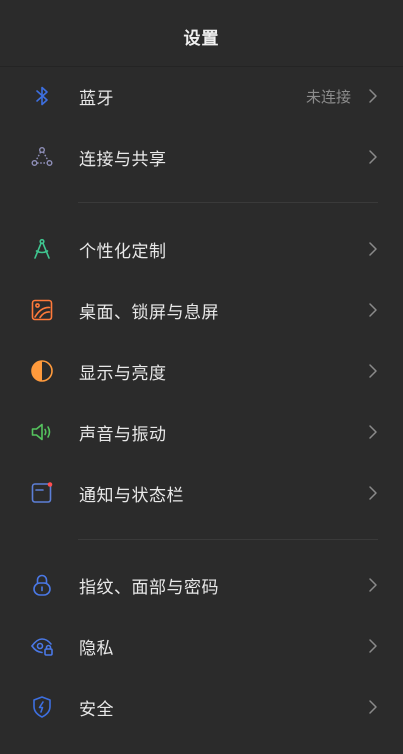 This screenshot has width=403, height=754. Describe the element at coordinates (96, 98) in the screenshot. I see `settings-item-label: 蓝牙` at that location.